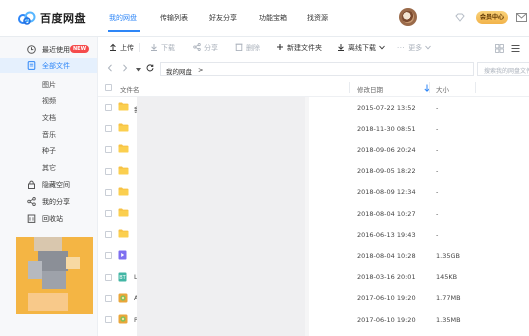 This screenshot has height=336, width=529. I want to click on top-bar: 百度网盘 我的网盘 传输列表 好友分享 功能宝箱 找资源 会员中心, so click(264, 18).